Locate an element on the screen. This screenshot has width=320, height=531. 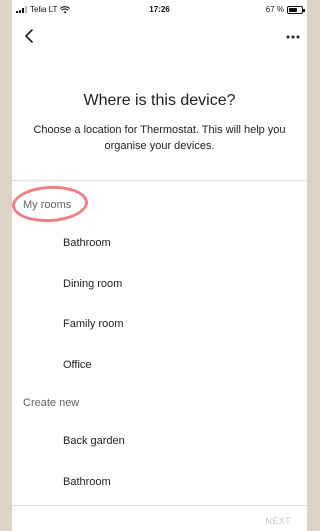
battery-level-fill is located at coordinates (293, 9).